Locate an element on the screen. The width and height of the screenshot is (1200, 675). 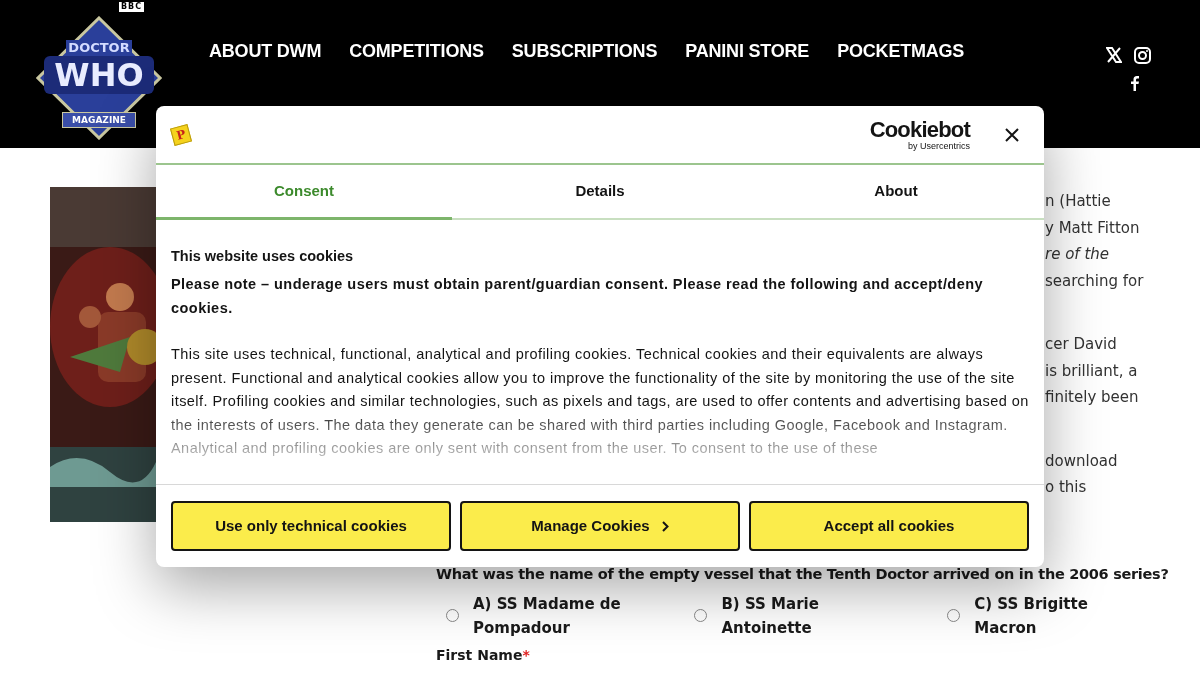
article-text: download is located at coordinates (1082, 461).